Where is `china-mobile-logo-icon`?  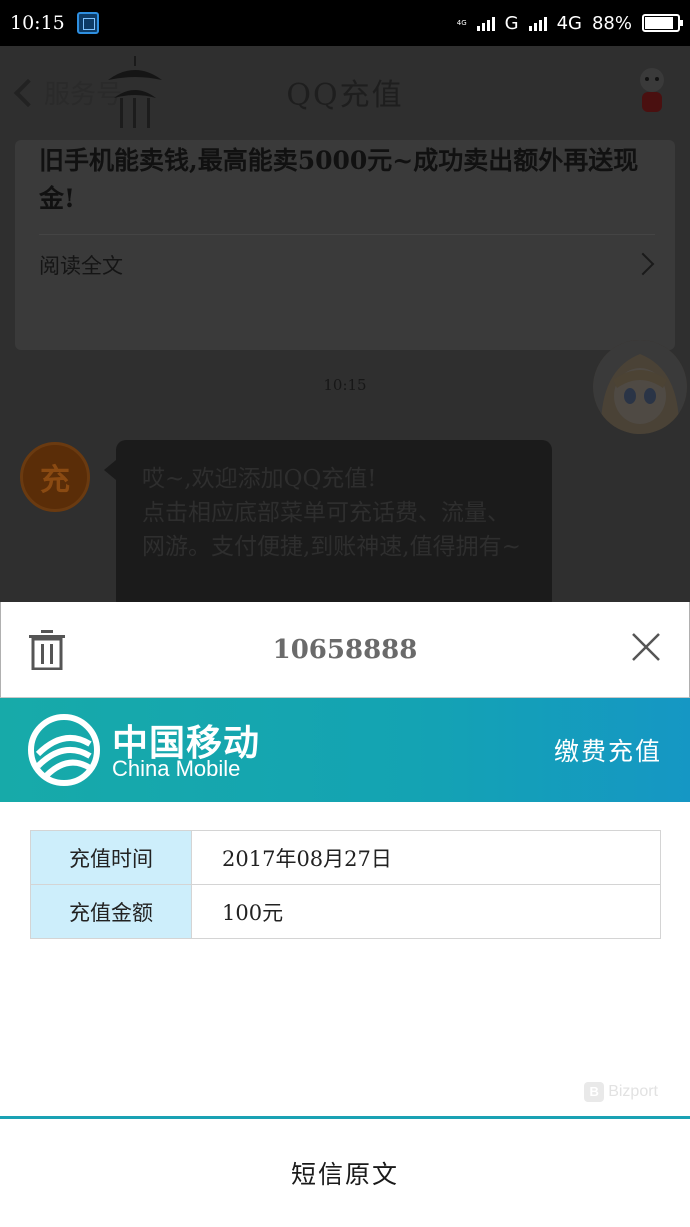
china-mobile-logo-icon is located at coordinates (64, 750).